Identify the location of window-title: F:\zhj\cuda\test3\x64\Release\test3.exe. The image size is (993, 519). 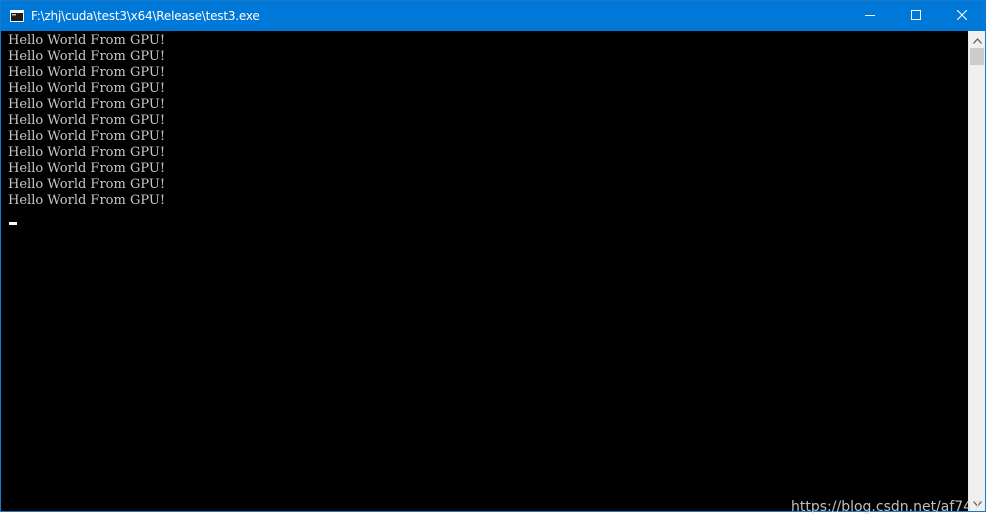
(145, 16).